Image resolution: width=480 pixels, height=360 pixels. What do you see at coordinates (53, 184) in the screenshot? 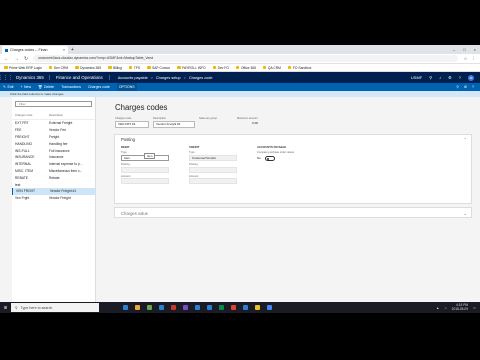
I see `list-item: test` at bounding box center [53, 184].